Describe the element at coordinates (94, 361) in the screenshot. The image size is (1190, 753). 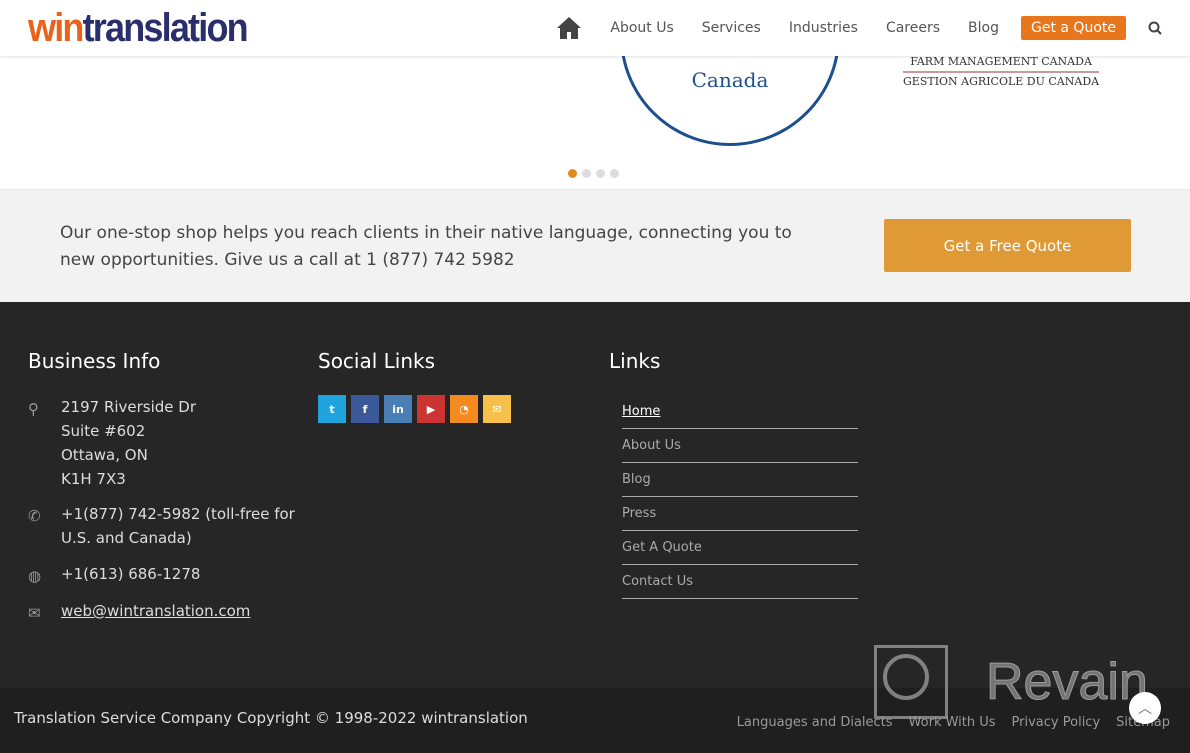
I see `business-info-heading: Business Info` at that location.